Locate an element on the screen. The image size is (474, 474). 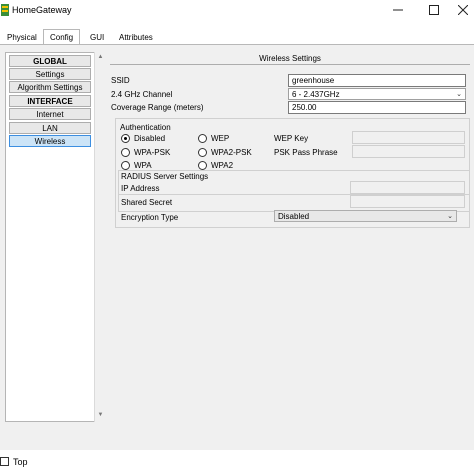
tab-config: Config is located at coordinates (62, 36).